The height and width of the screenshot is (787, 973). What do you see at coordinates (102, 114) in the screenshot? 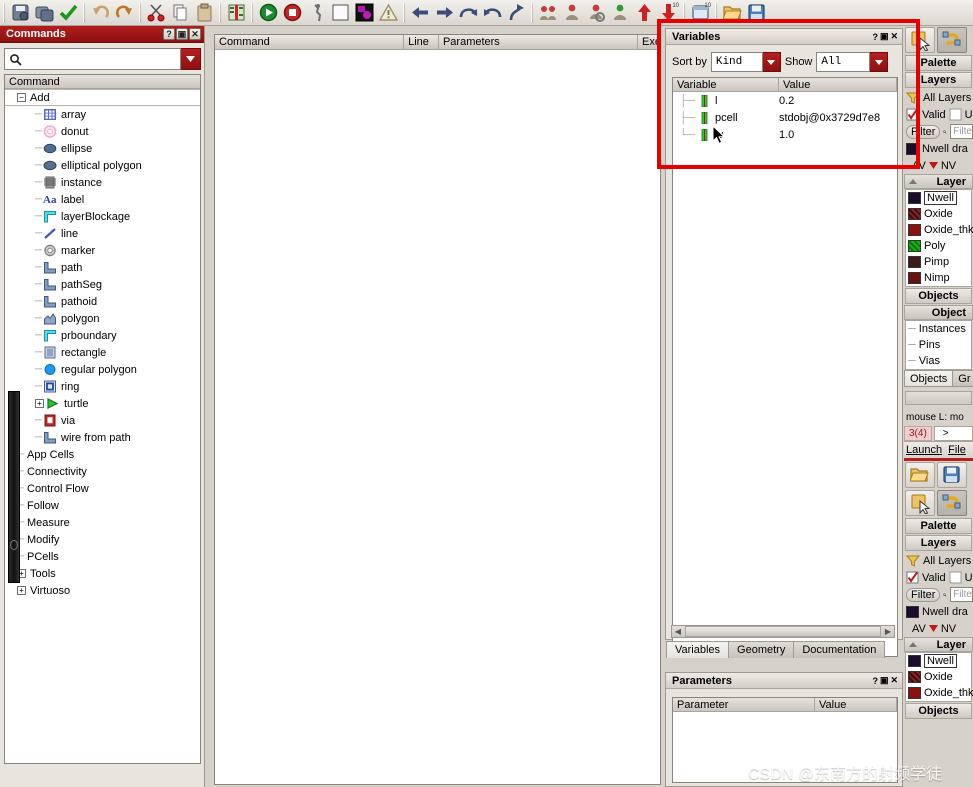
I see `tree-item-array: ─ array` at bounding box center [102, 114].